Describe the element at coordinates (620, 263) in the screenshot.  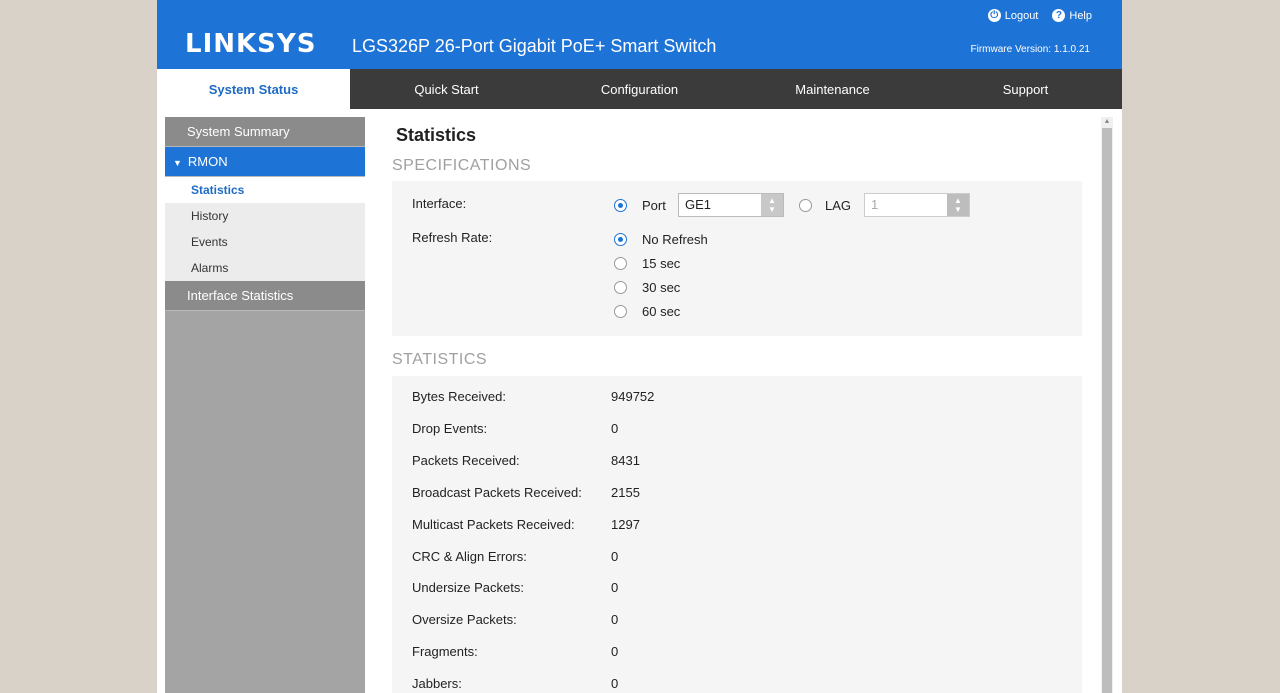
I see `refresh-radio-15-sec` at that location.